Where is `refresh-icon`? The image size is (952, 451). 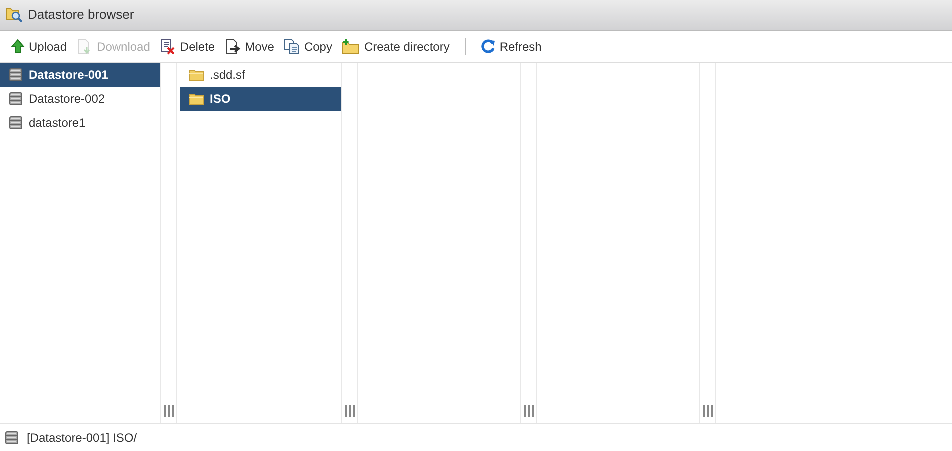
refresh-icon is located at coordinates (488, 46).